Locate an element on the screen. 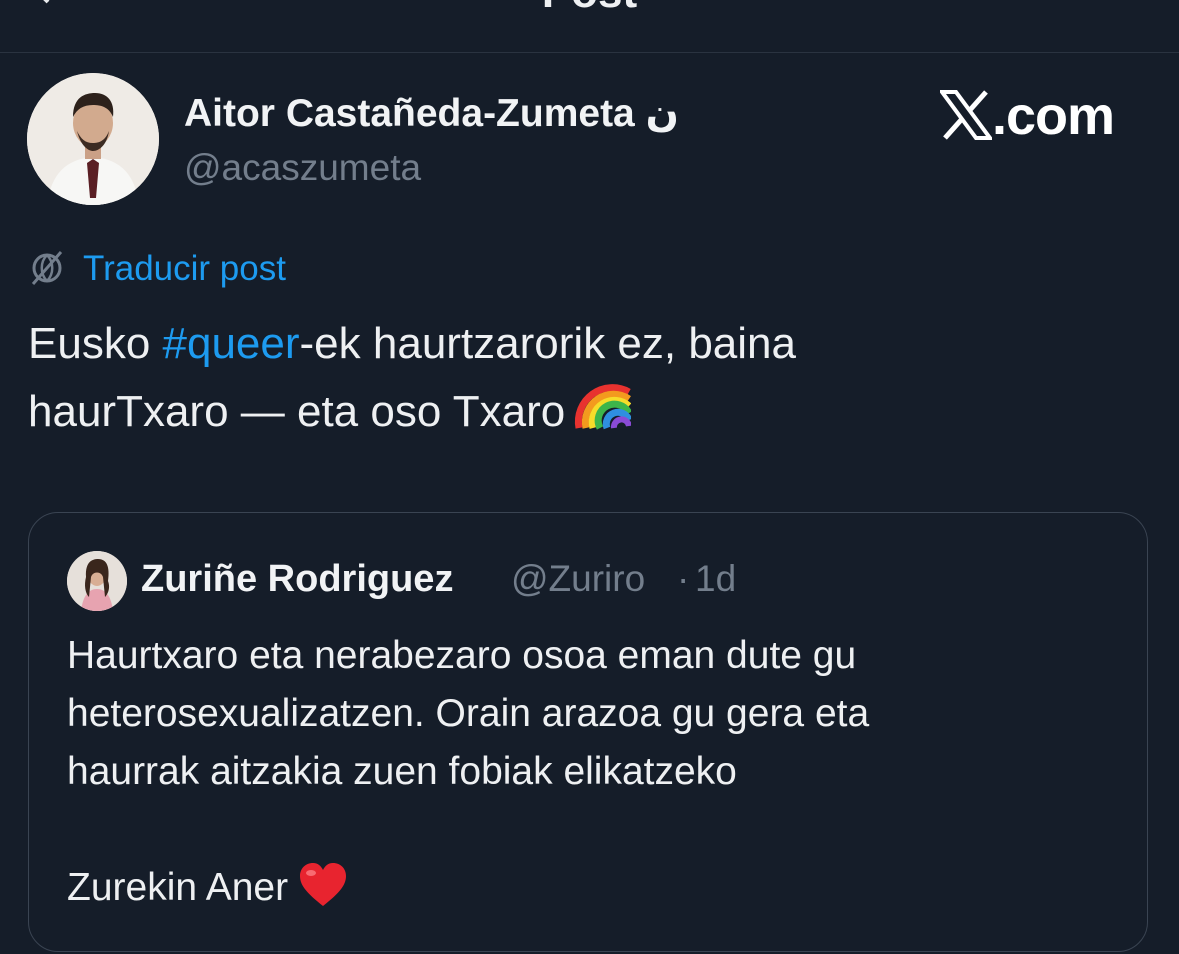 This screenshot has width=1179, height=954. x-com-watermark: .com is located at coordinates (1026, 116).